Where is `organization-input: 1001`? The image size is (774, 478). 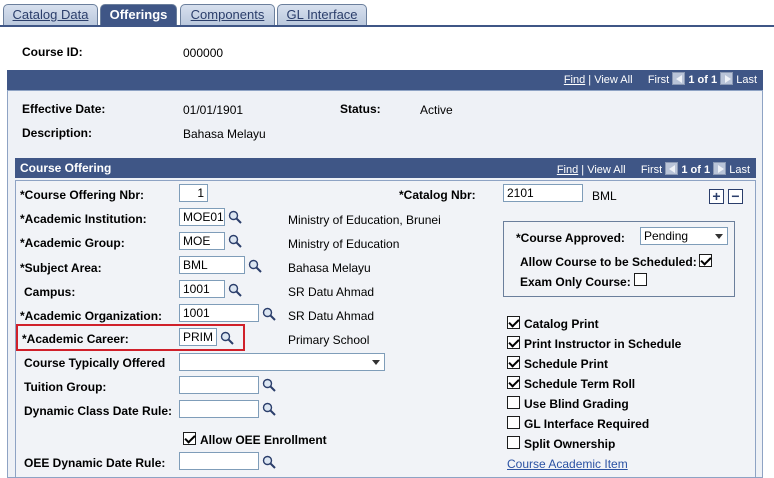
organization-input: 1001 is located at coordinates (219, 313).